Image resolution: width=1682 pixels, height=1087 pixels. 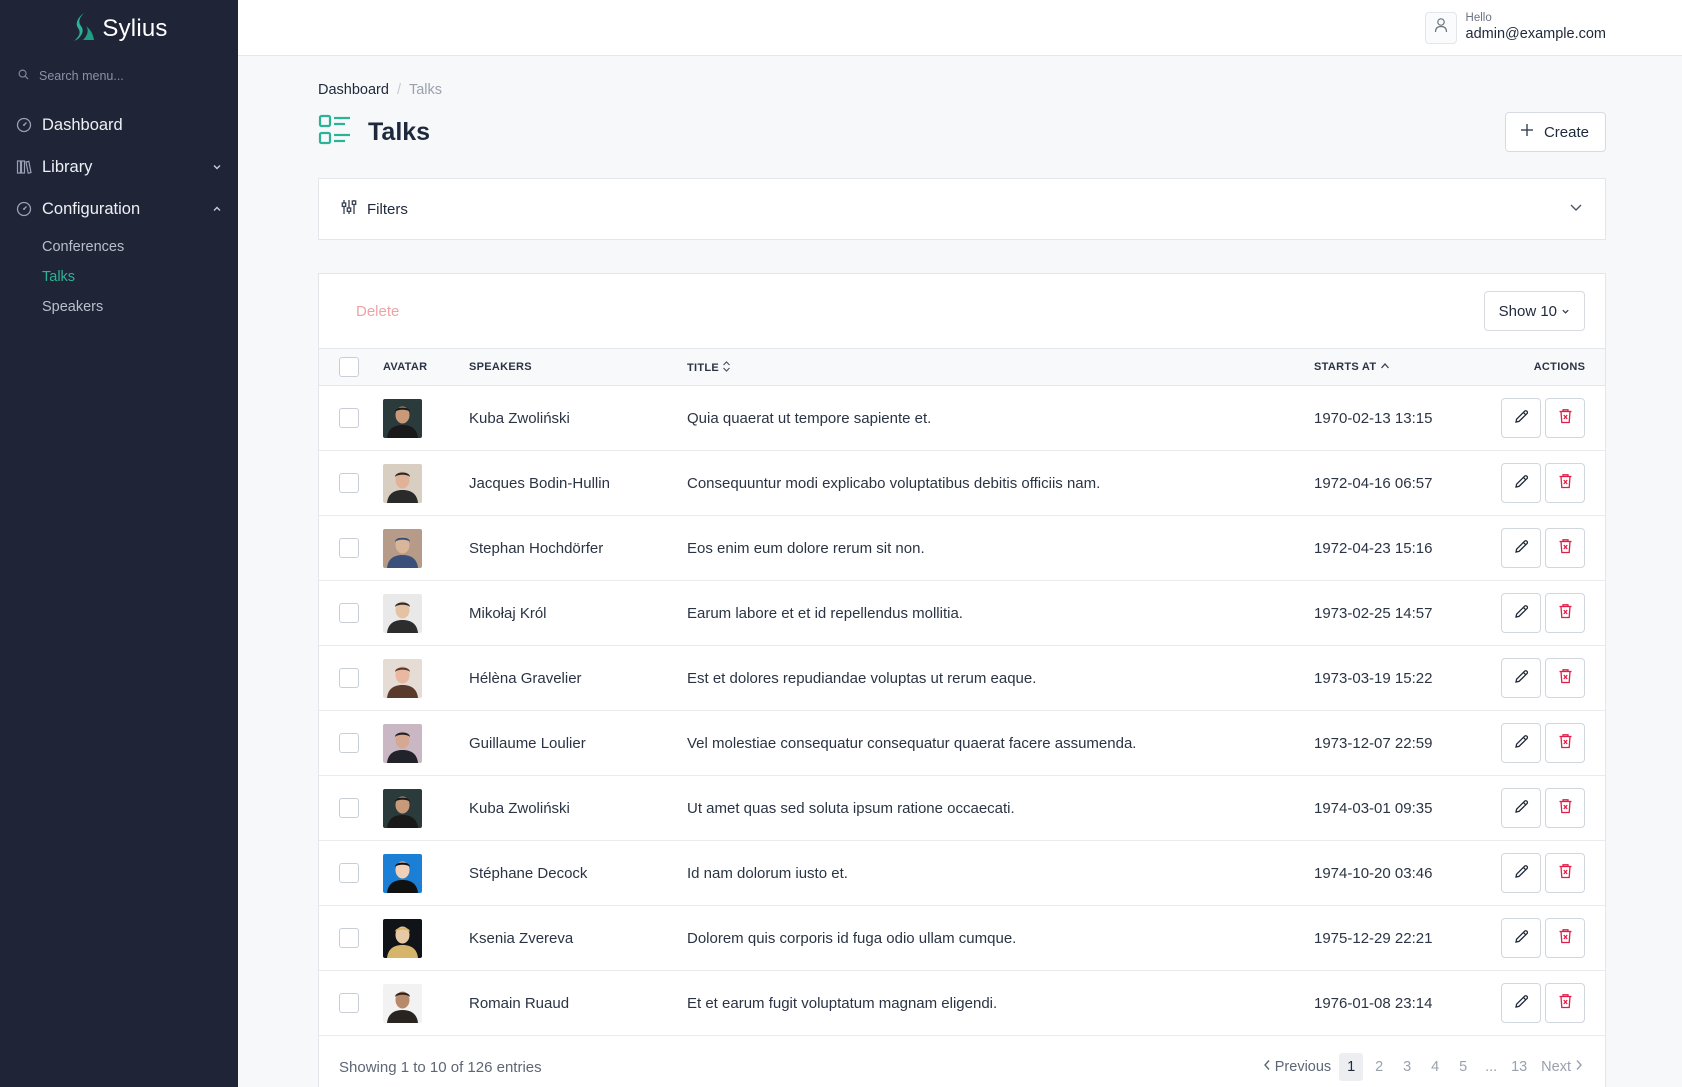 I want to click on page-link: 3, so click(x=1407, y=1067).